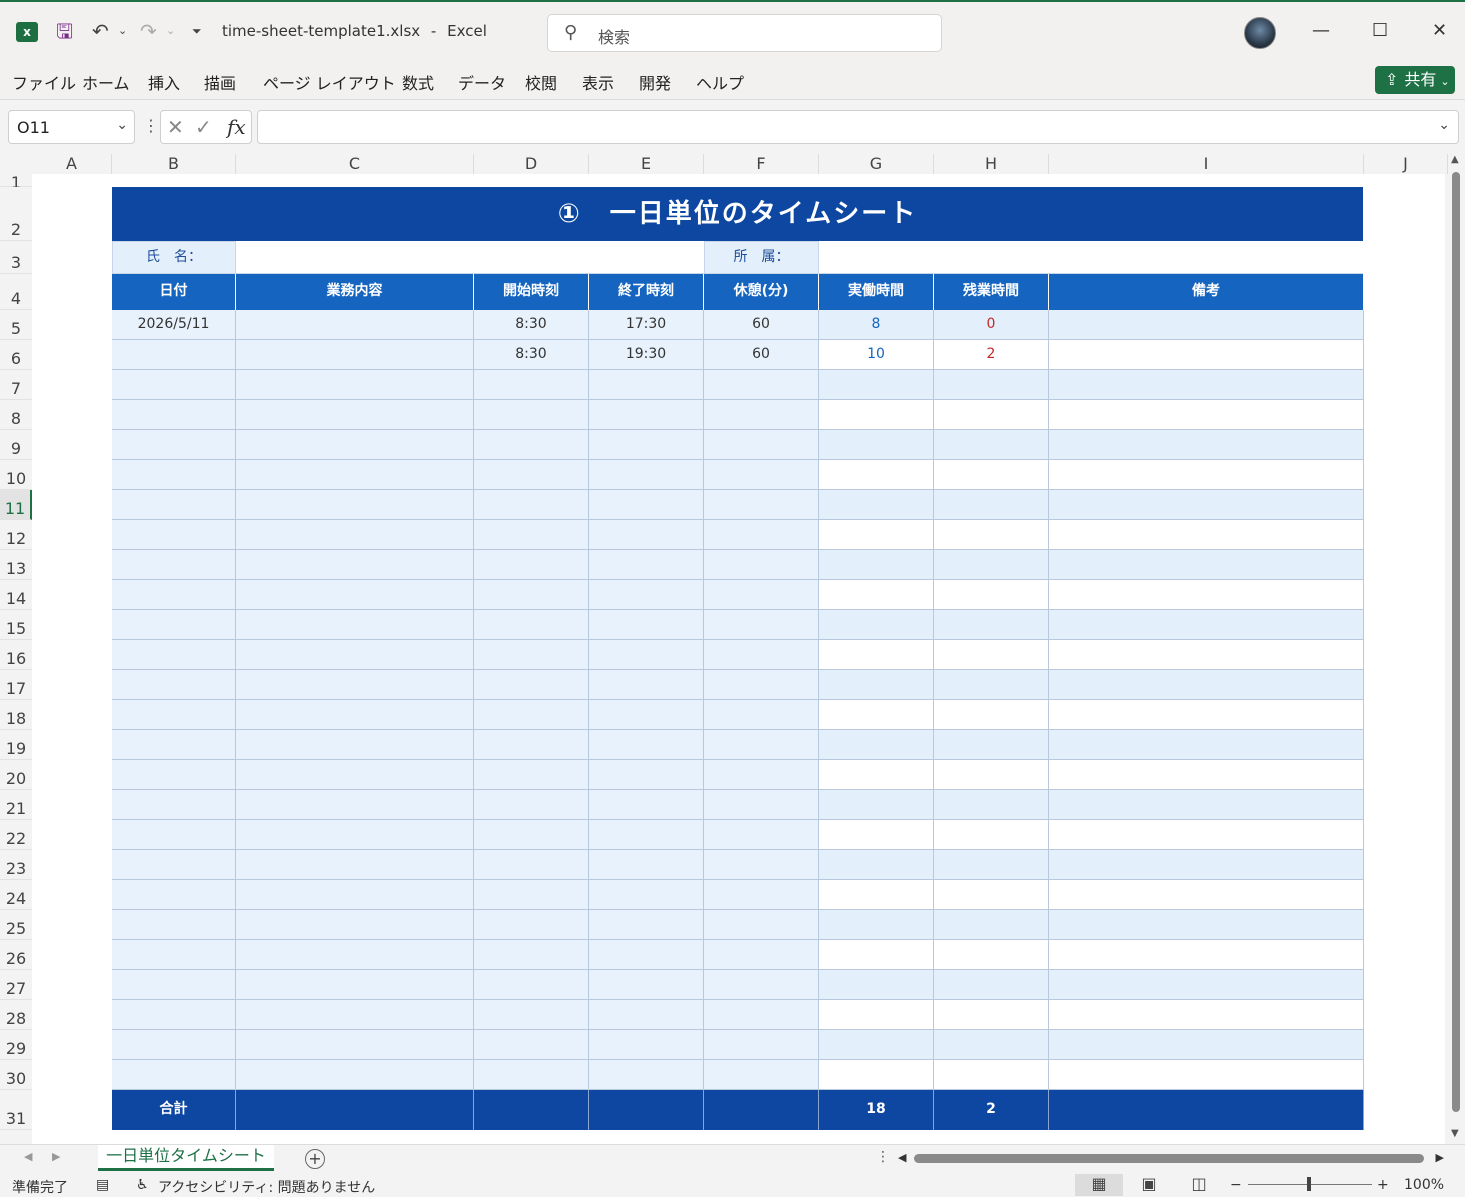  What do you see at coordinates (1260, 33) in the screenshot?
I see `avatar` at bounding box center [1260, 33].